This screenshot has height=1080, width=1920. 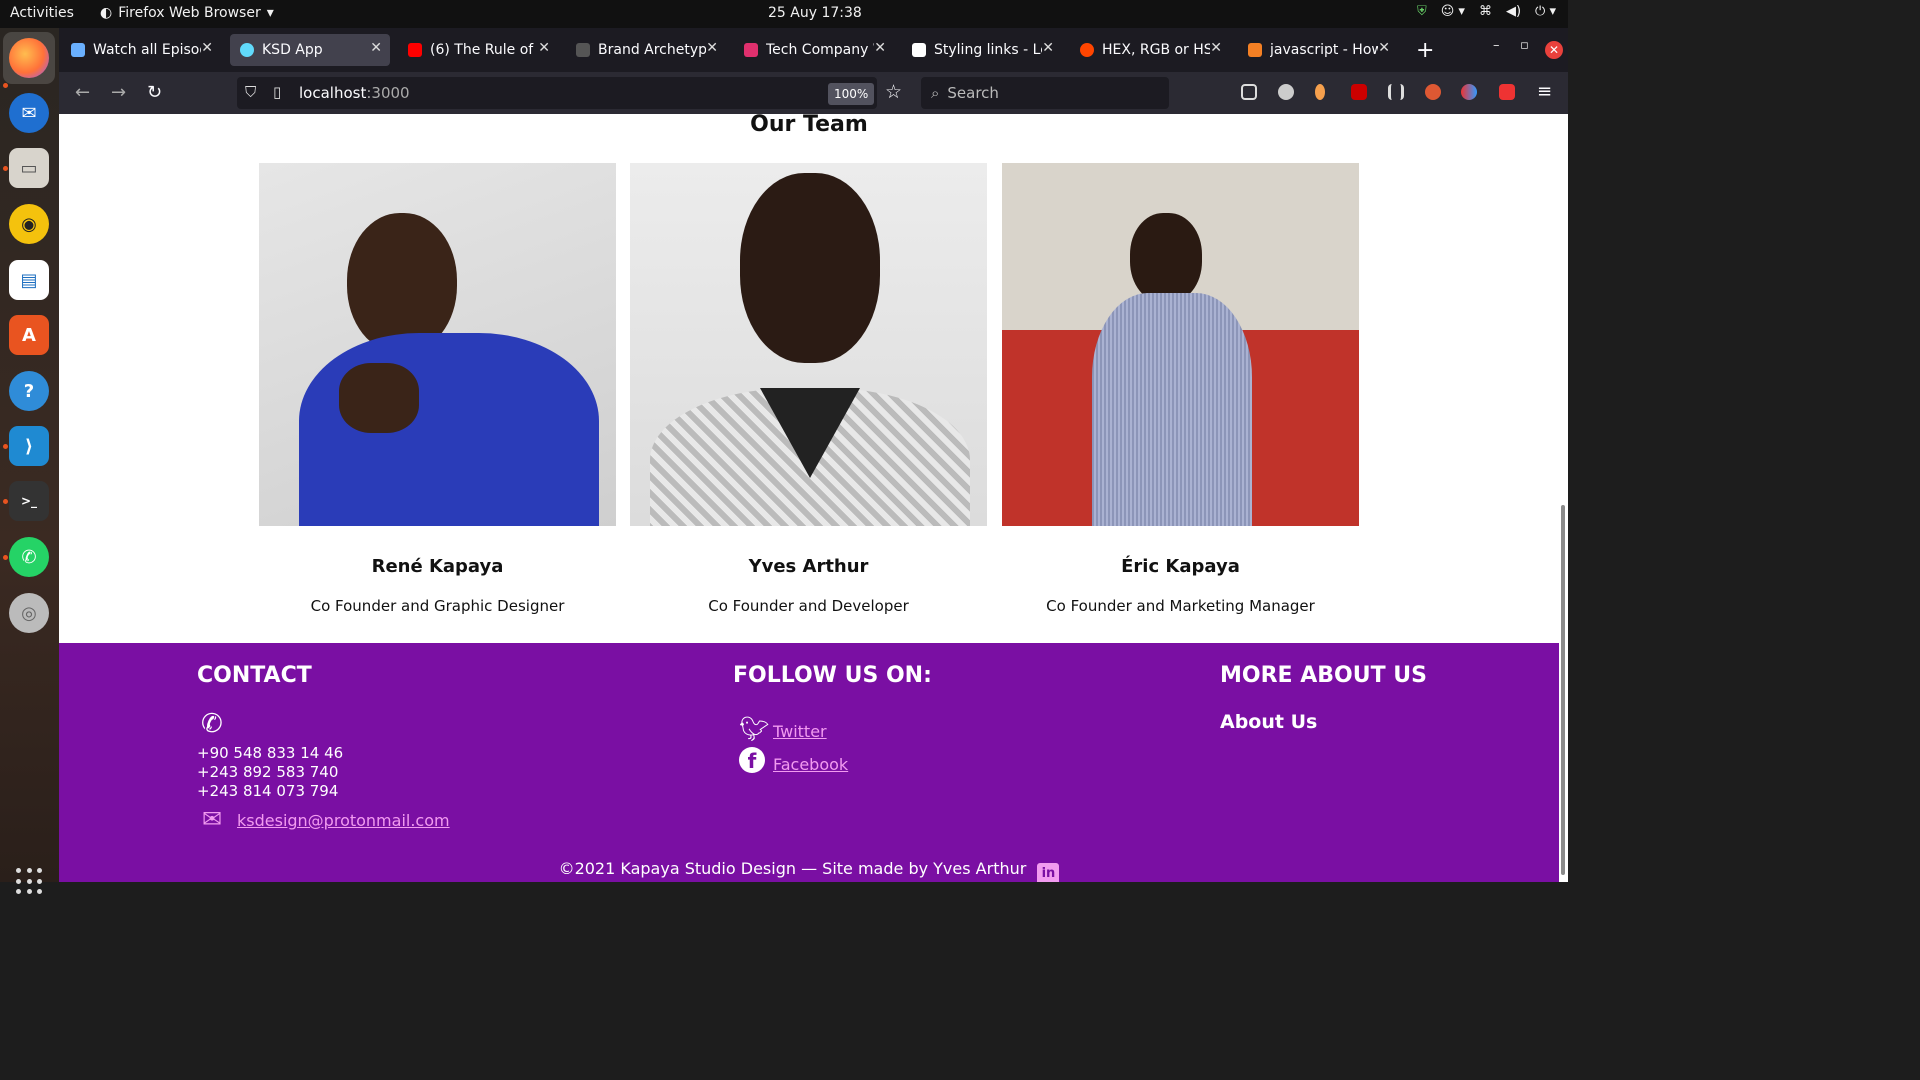 I want to click on team-member-card: Yves Arthur Co Founder and Developer, so click(x=808, y=389).